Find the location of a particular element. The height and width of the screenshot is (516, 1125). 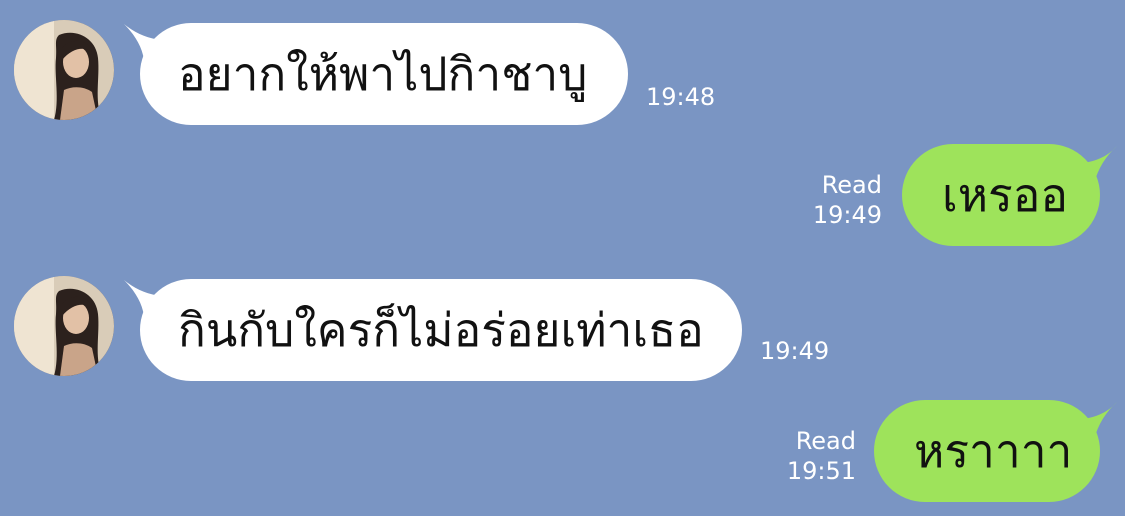

message-text: กินกับใครก็ไม่อร่อยเท่าเธอ is located at coordinates (441, 329).